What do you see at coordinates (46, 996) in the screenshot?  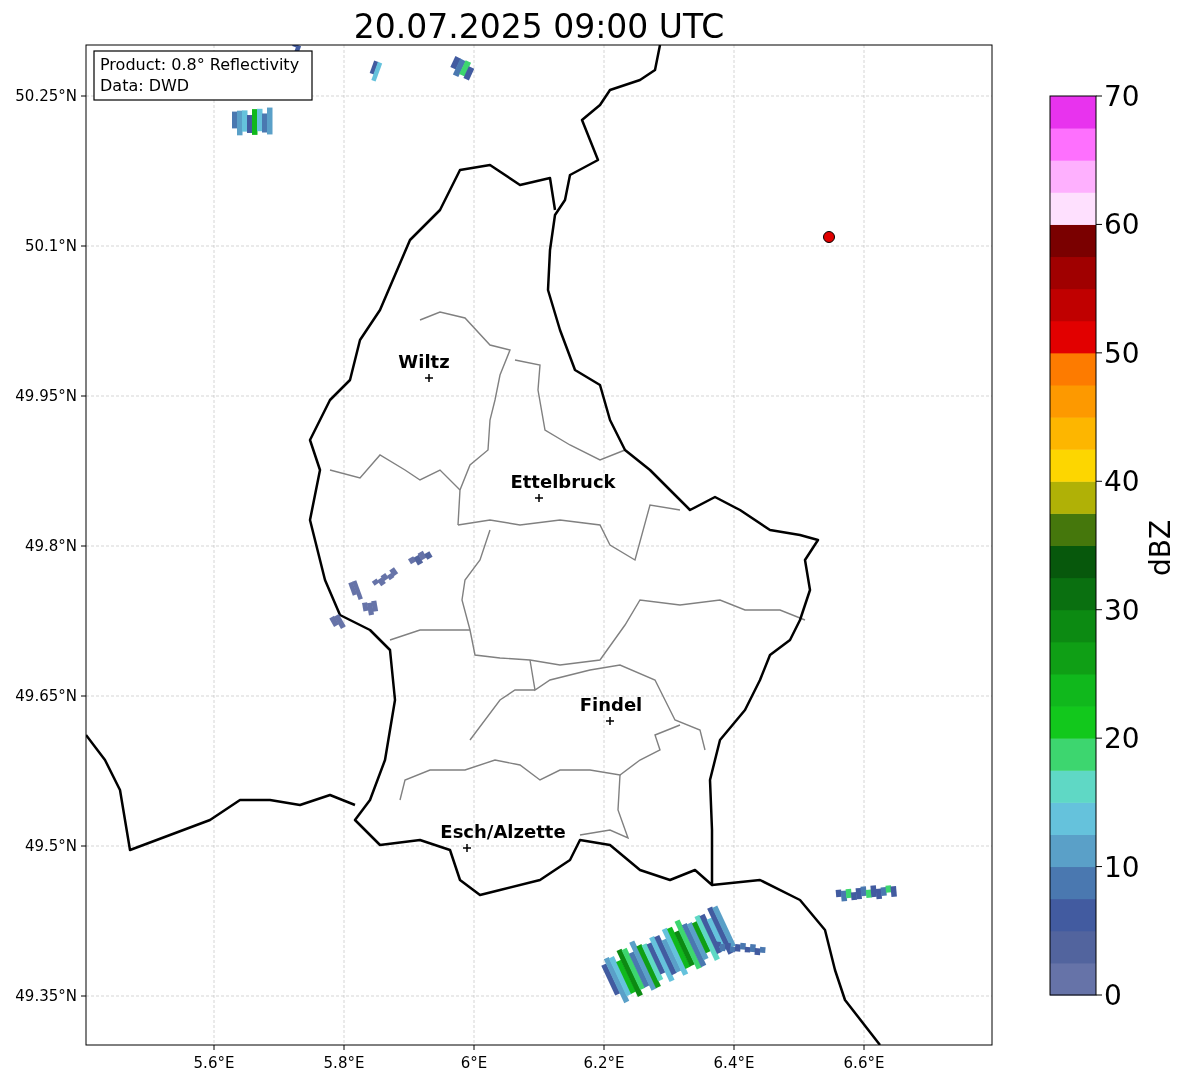 I see `axis-tick-label: 49.35°N` at bounding box center [46, 996].